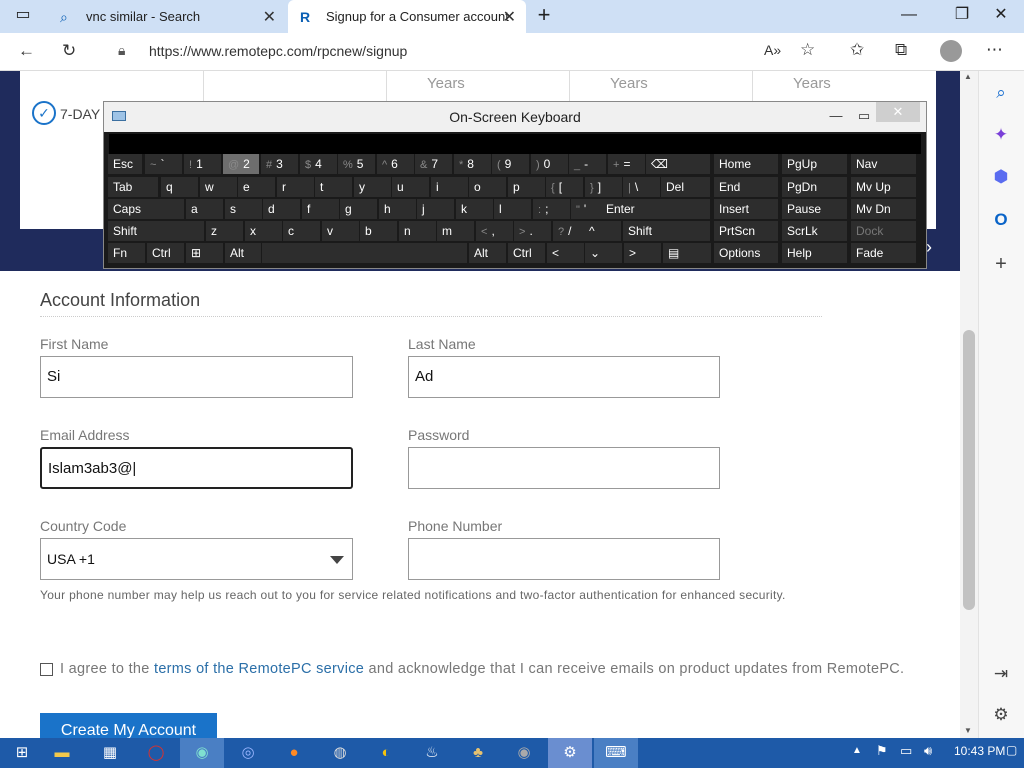  Describe the element at coordinates (968, 76) in the screenshot. I see `scroll-up-icon: ▲` at that location.